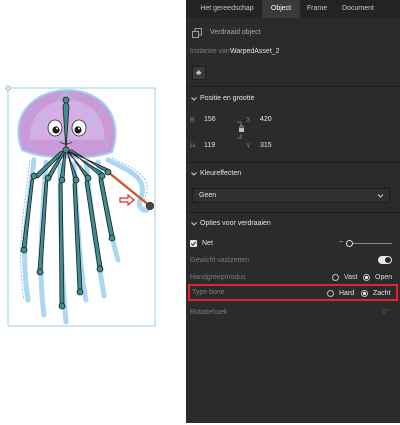 Image resolution: width=400 pixels, height=425 pixels. I want to click on handle-mode-label: Handgreepmodus, so click(218, 277).